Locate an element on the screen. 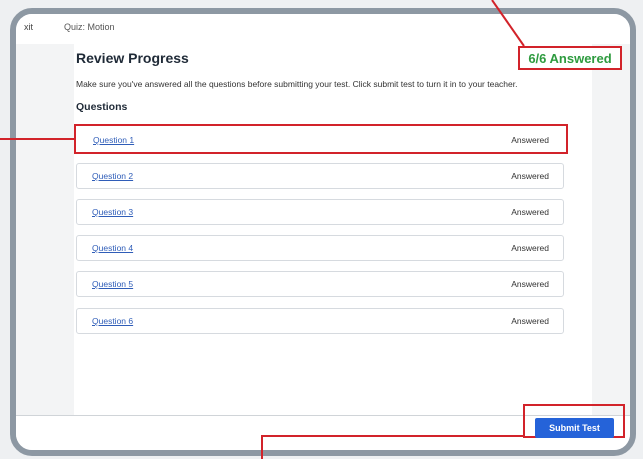 This screenshot has height=459, width=643. question-row-3: Question 3 Answered is located at coordinates (320, 212).